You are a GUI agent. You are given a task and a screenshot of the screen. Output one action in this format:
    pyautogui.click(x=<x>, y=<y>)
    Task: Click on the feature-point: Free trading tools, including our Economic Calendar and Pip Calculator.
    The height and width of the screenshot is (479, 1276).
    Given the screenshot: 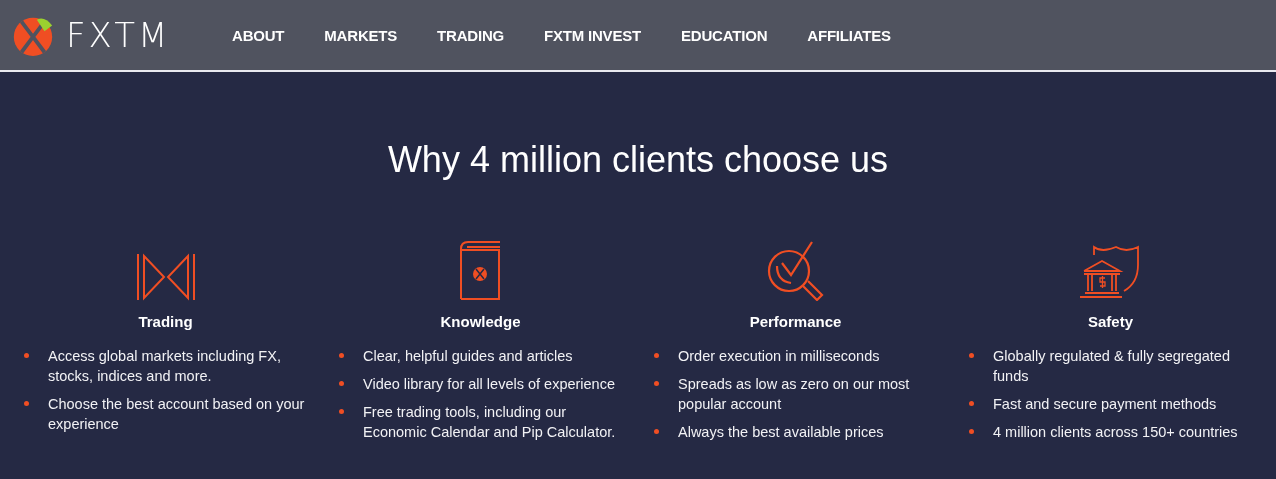 What is the action you would take?
    pyautogui.click(x=490, y=422)
    